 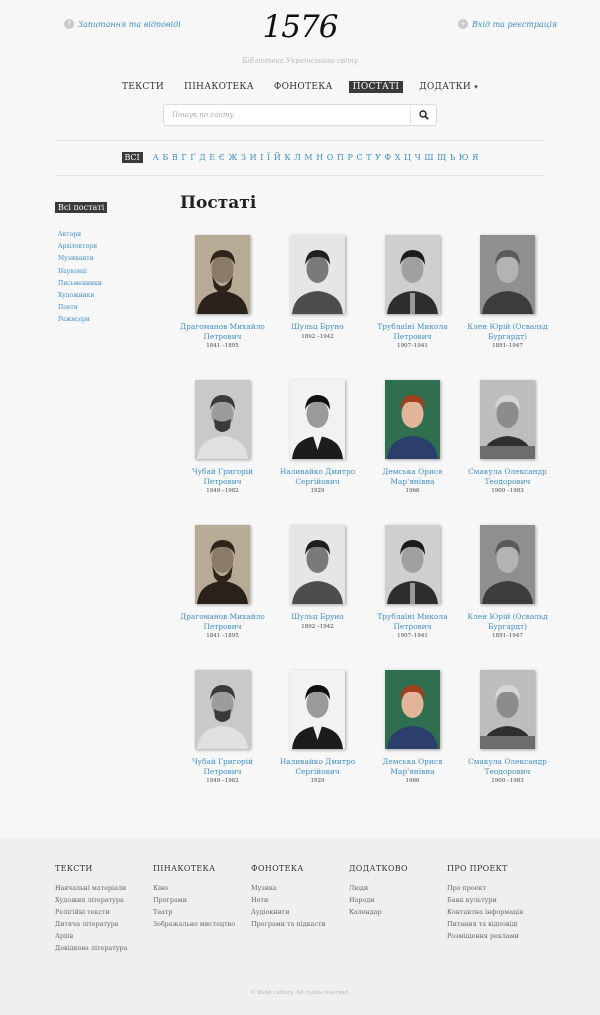 What do you see at coordinates (399, 900) in the screenshot?
I see `footer-link: Народи` at bounding box center [399, 900].